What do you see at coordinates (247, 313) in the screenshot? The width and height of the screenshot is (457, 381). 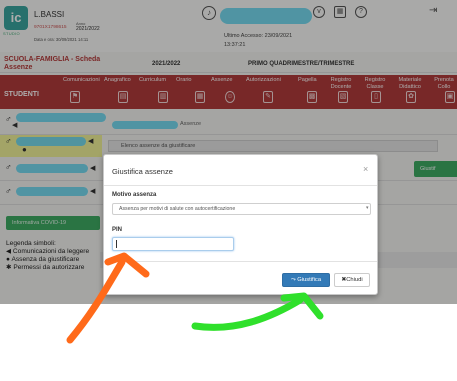 I see `green-arrow` at bounding box center [247, 313].